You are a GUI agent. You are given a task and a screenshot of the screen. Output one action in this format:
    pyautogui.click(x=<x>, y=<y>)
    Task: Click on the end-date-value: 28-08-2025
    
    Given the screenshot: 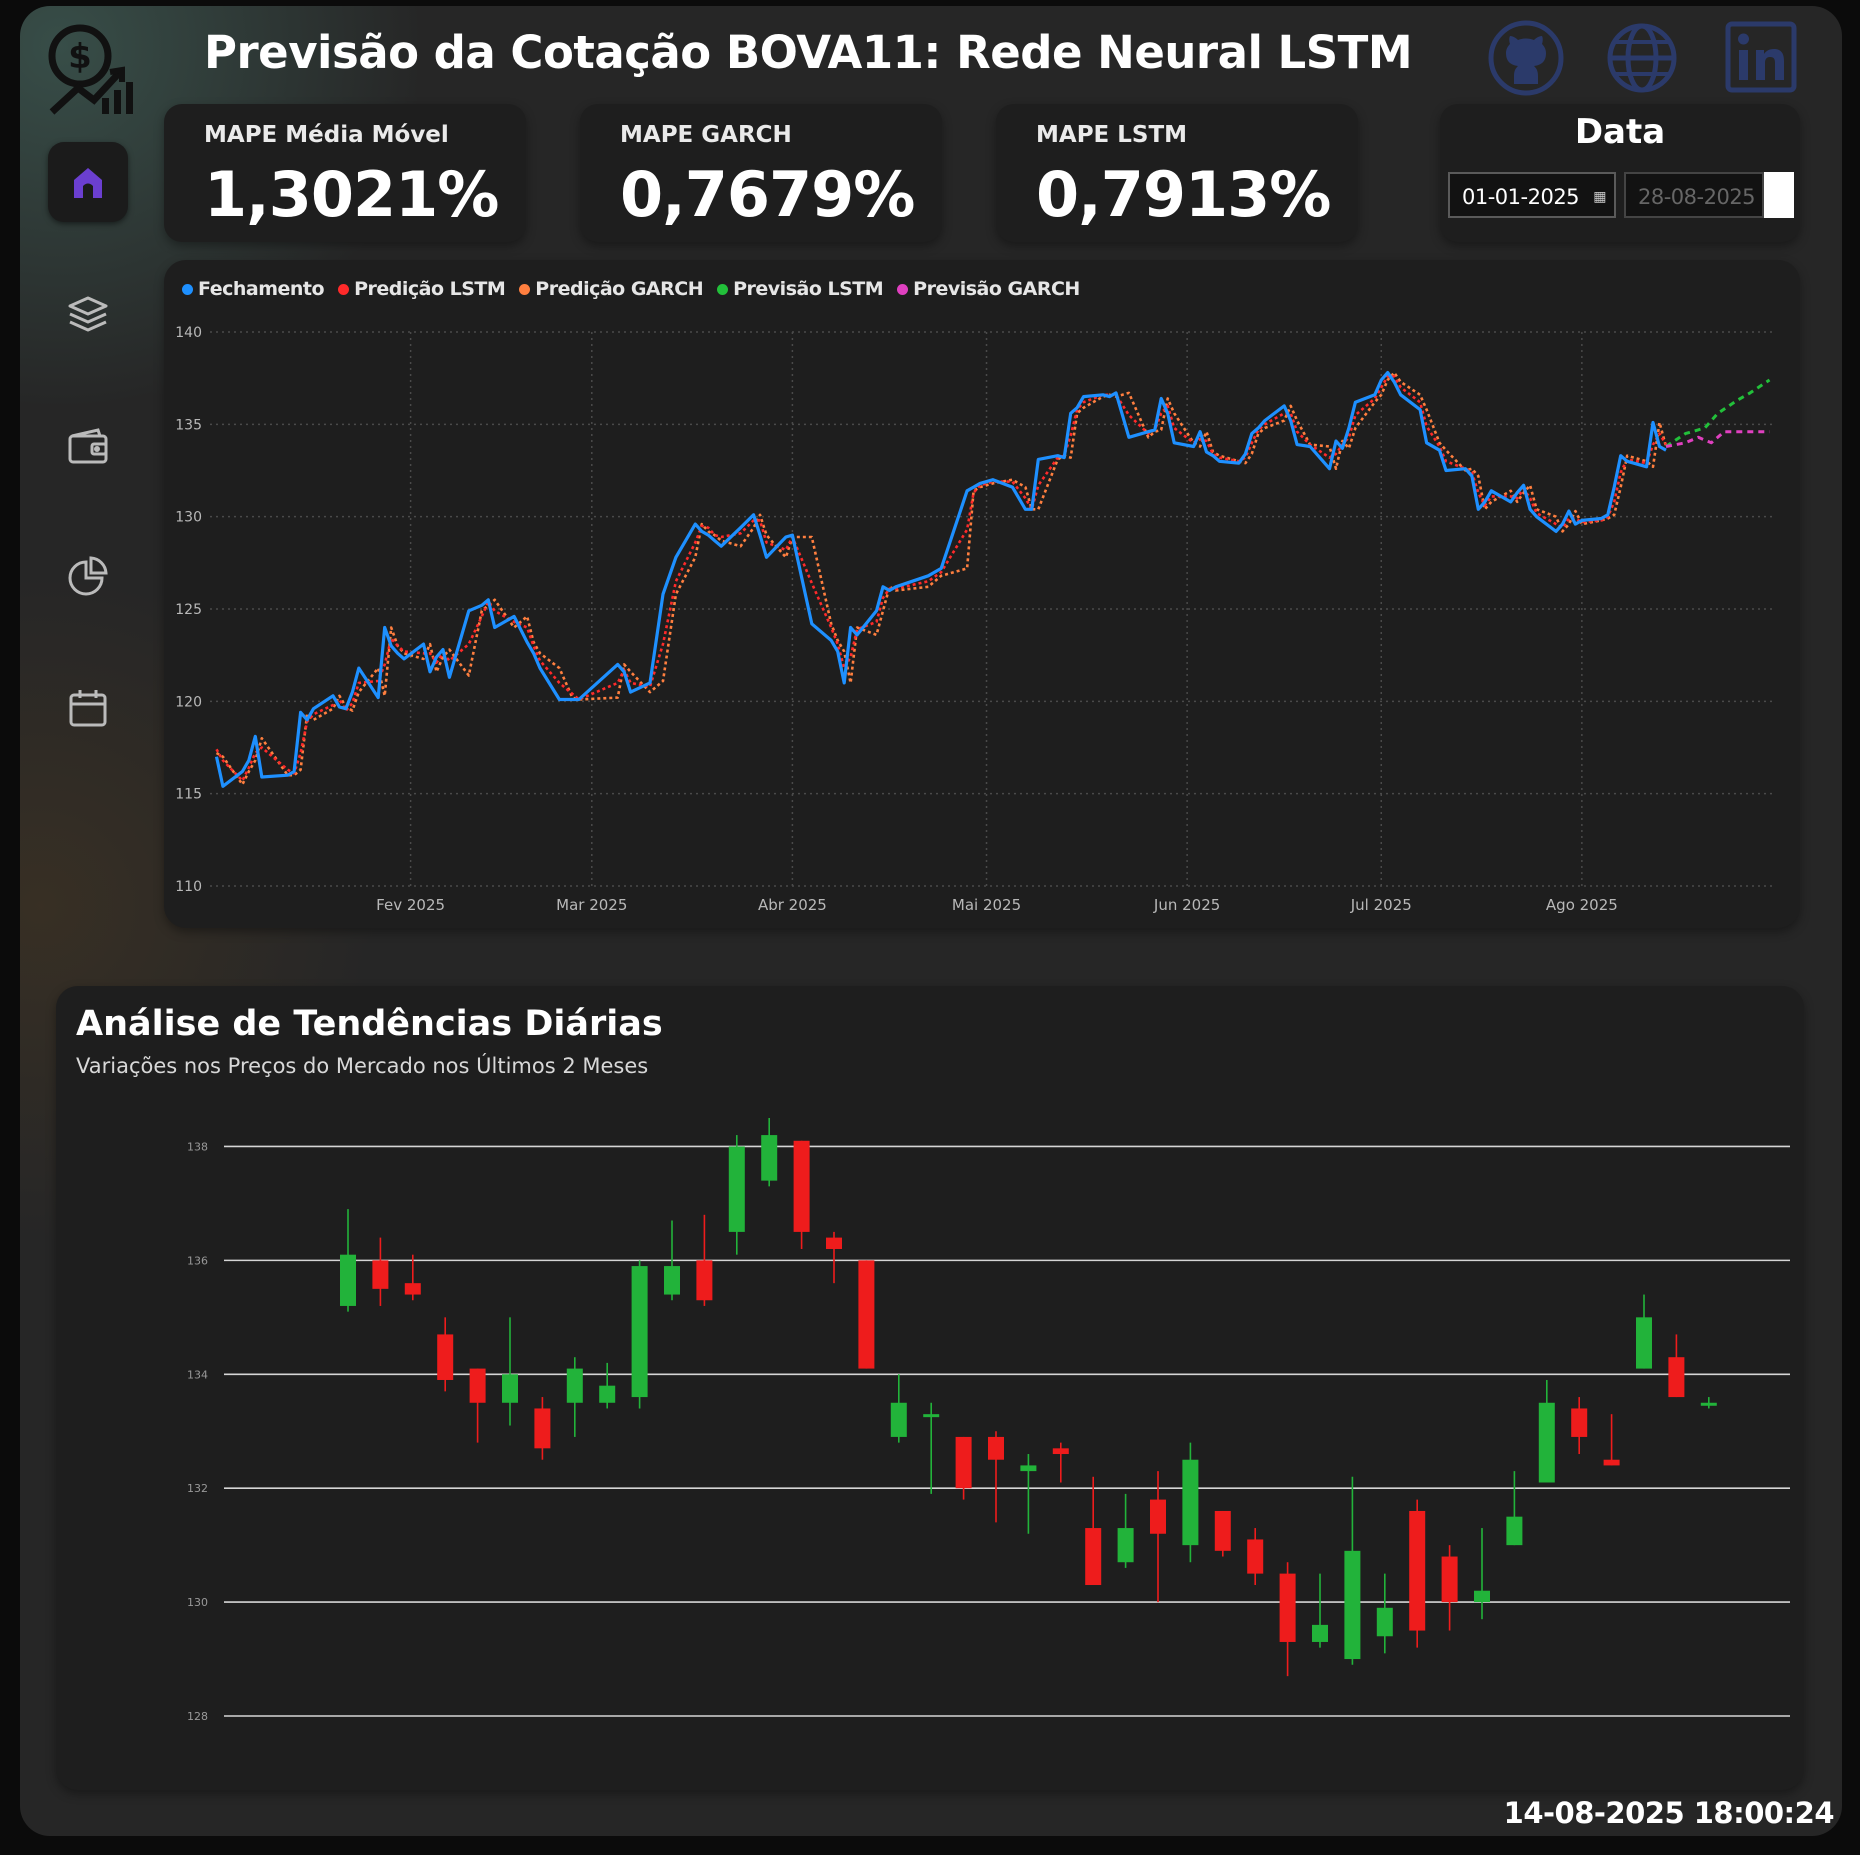 What is the action you would take?
    pyautogui.click(x=1697, y=197)
    